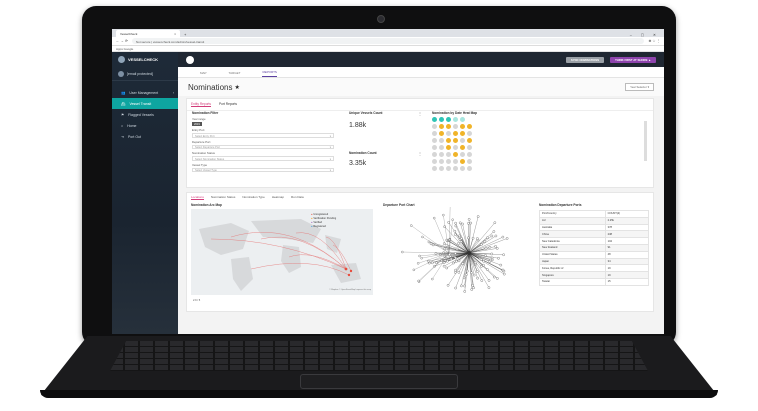 This screenshot has width=758, height=411. Describe the element at coordinates (197, 124) in the screenshot. I see `year-chip: 2019` at that location.